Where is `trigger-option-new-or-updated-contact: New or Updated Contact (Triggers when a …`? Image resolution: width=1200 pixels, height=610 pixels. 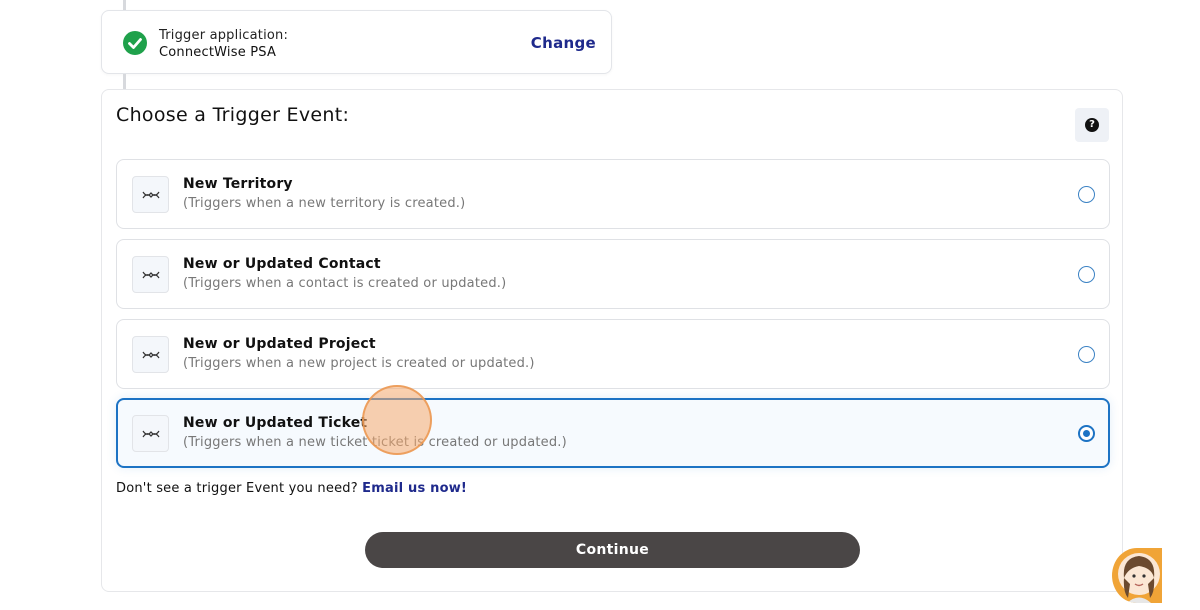 trigger-option-new-or-updated-contact: New or Updated Contact (Triggers when a … is located at coordinates (613, 274).